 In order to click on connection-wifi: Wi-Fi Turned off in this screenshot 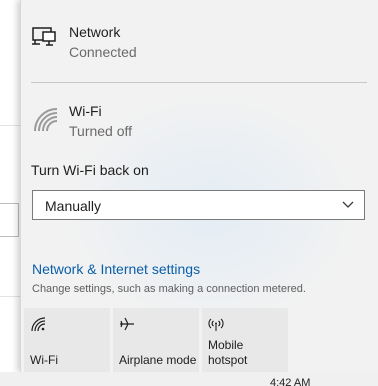, I will do `click(199, 131)`.